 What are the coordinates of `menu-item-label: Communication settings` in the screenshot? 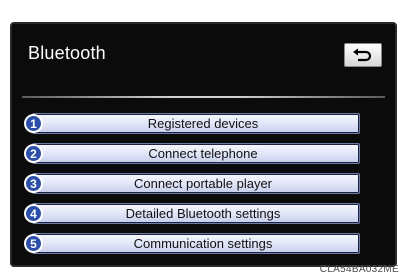 It's located at (203, 243).